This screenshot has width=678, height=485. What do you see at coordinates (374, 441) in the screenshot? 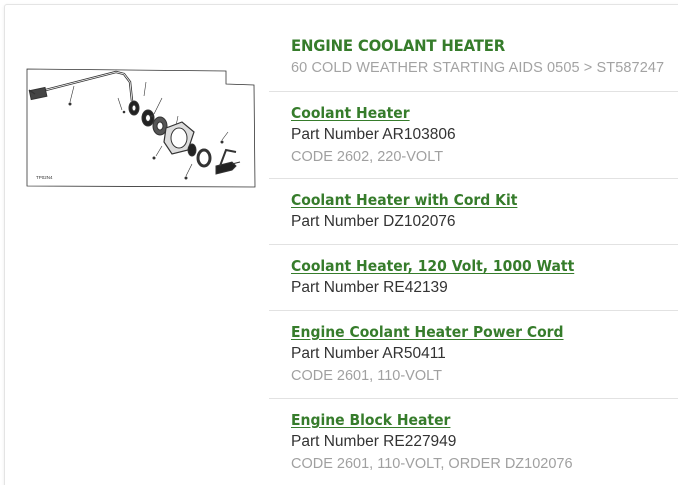
I see `part-number: Part Number RE227949` at bounding box center [374, 441].